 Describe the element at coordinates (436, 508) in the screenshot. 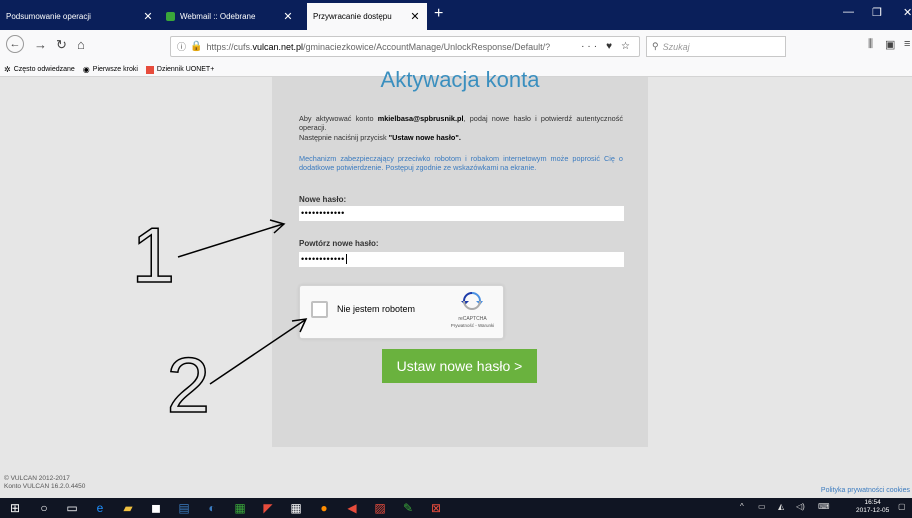

I see `app-icon: ⊠` at that location.